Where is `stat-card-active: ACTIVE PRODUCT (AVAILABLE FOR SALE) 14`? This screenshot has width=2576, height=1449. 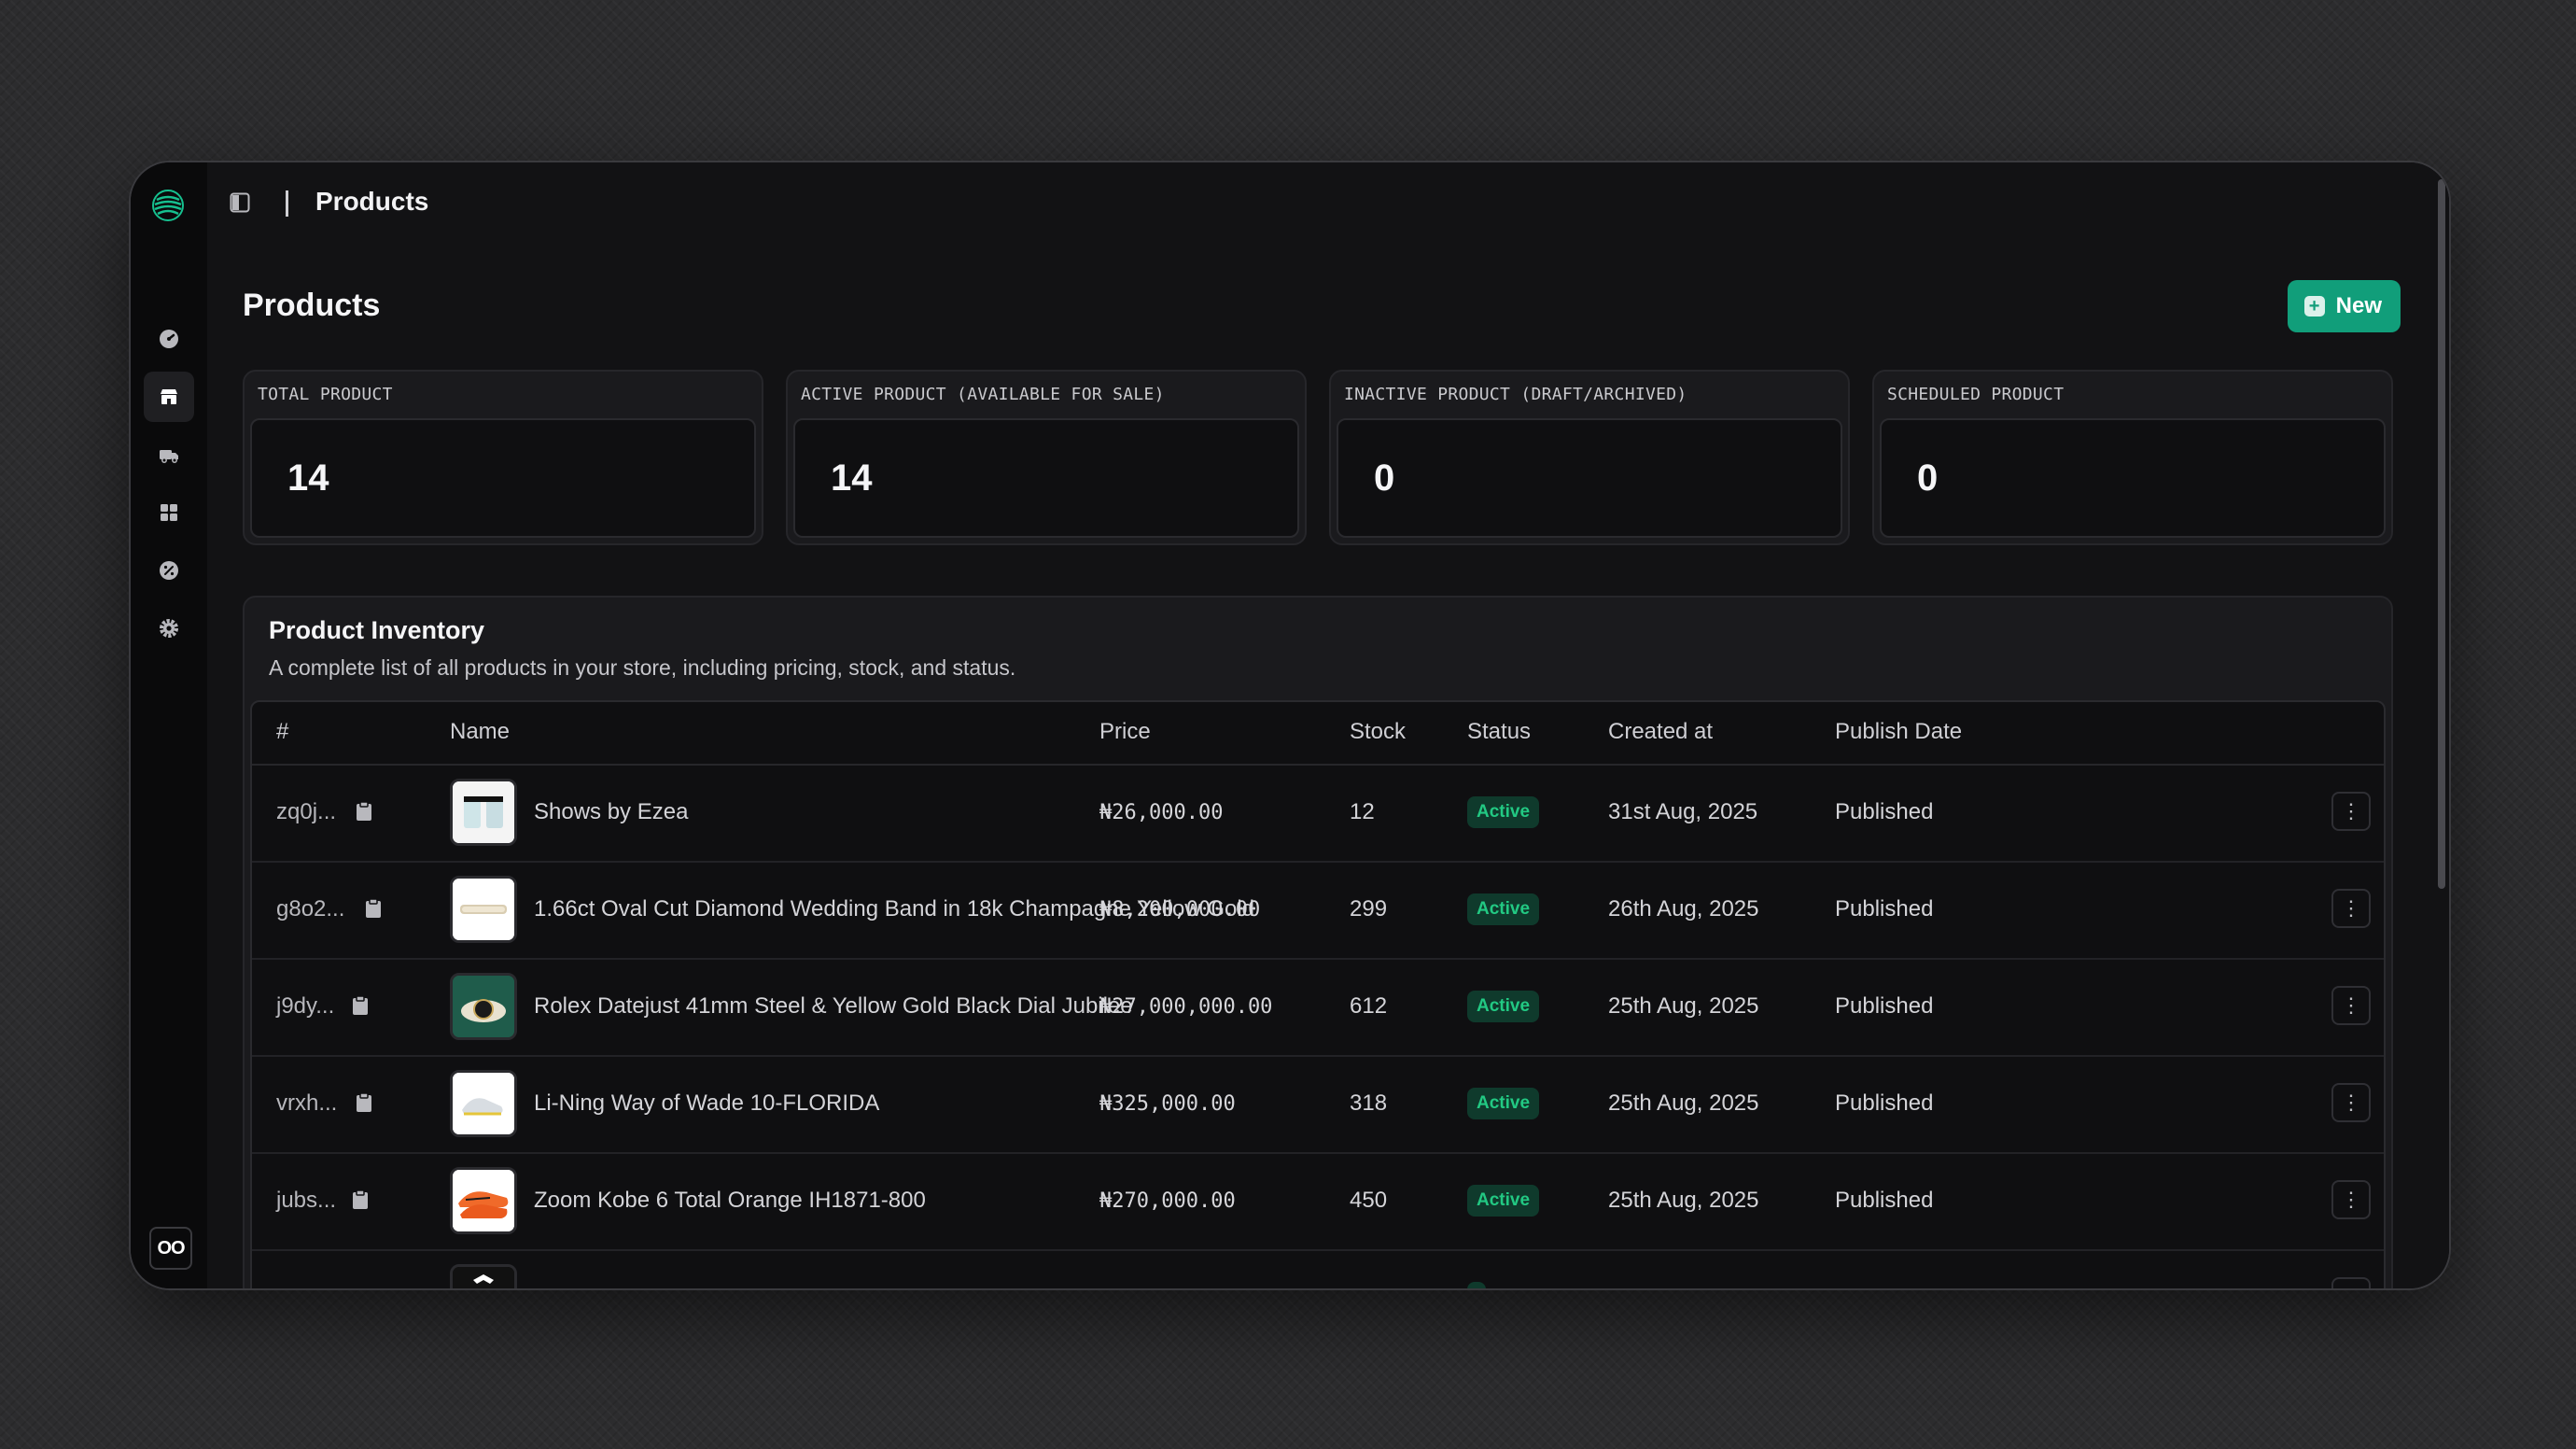
stat-card-active: ACTIVE PRODUCT (AVAILABLE FOR SALE) 14 is located at coordinates (1046, 457).